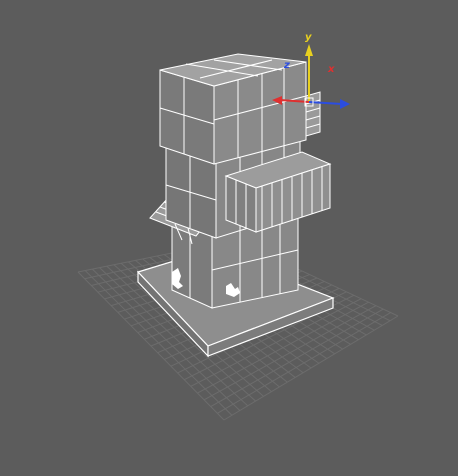  I want to click on gizmo-z-arrow-icon, so click(345, 104).